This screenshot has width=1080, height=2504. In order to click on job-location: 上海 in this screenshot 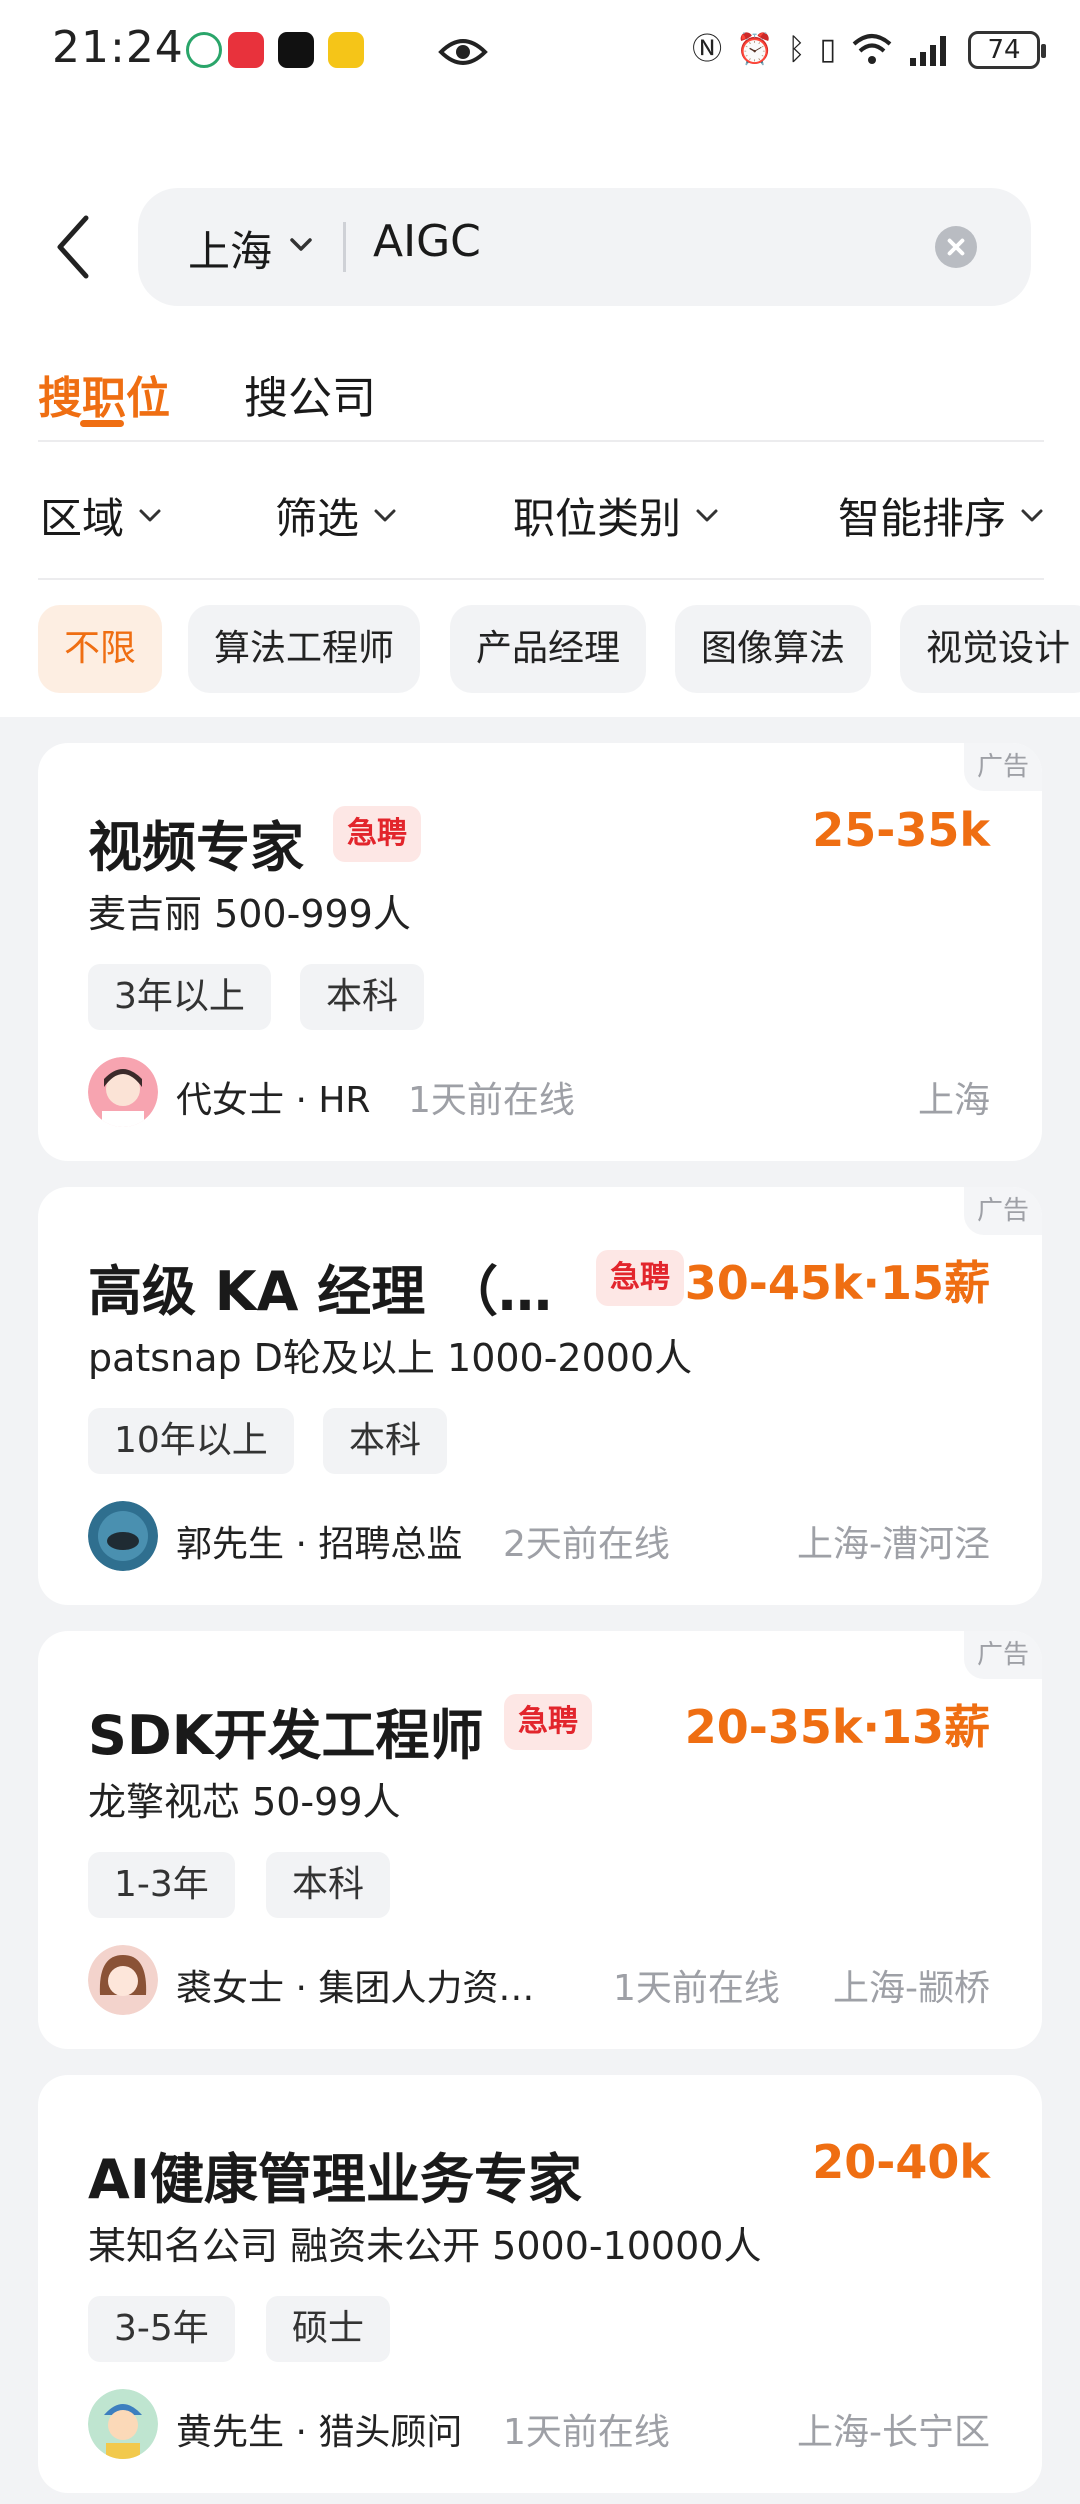, I will do `click(953, 1100)`.